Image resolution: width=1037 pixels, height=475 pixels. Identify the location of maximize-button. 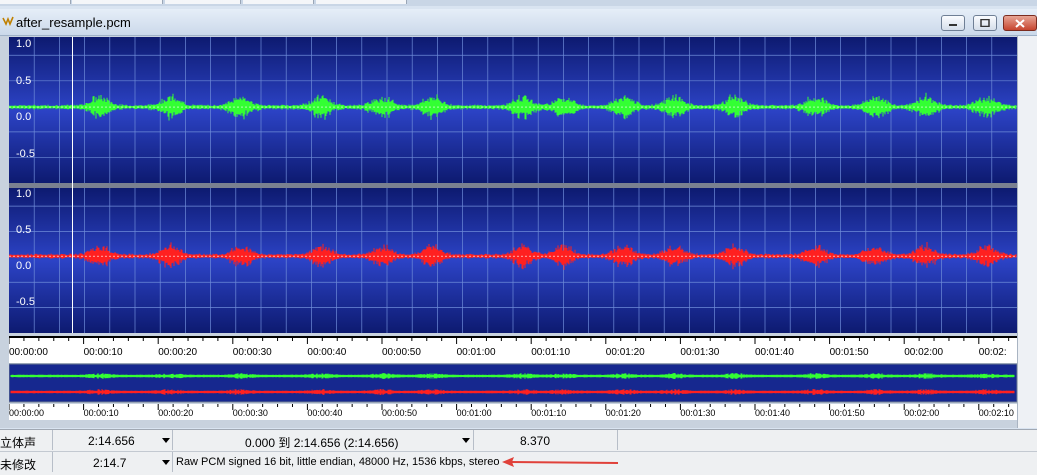
(985, 23).